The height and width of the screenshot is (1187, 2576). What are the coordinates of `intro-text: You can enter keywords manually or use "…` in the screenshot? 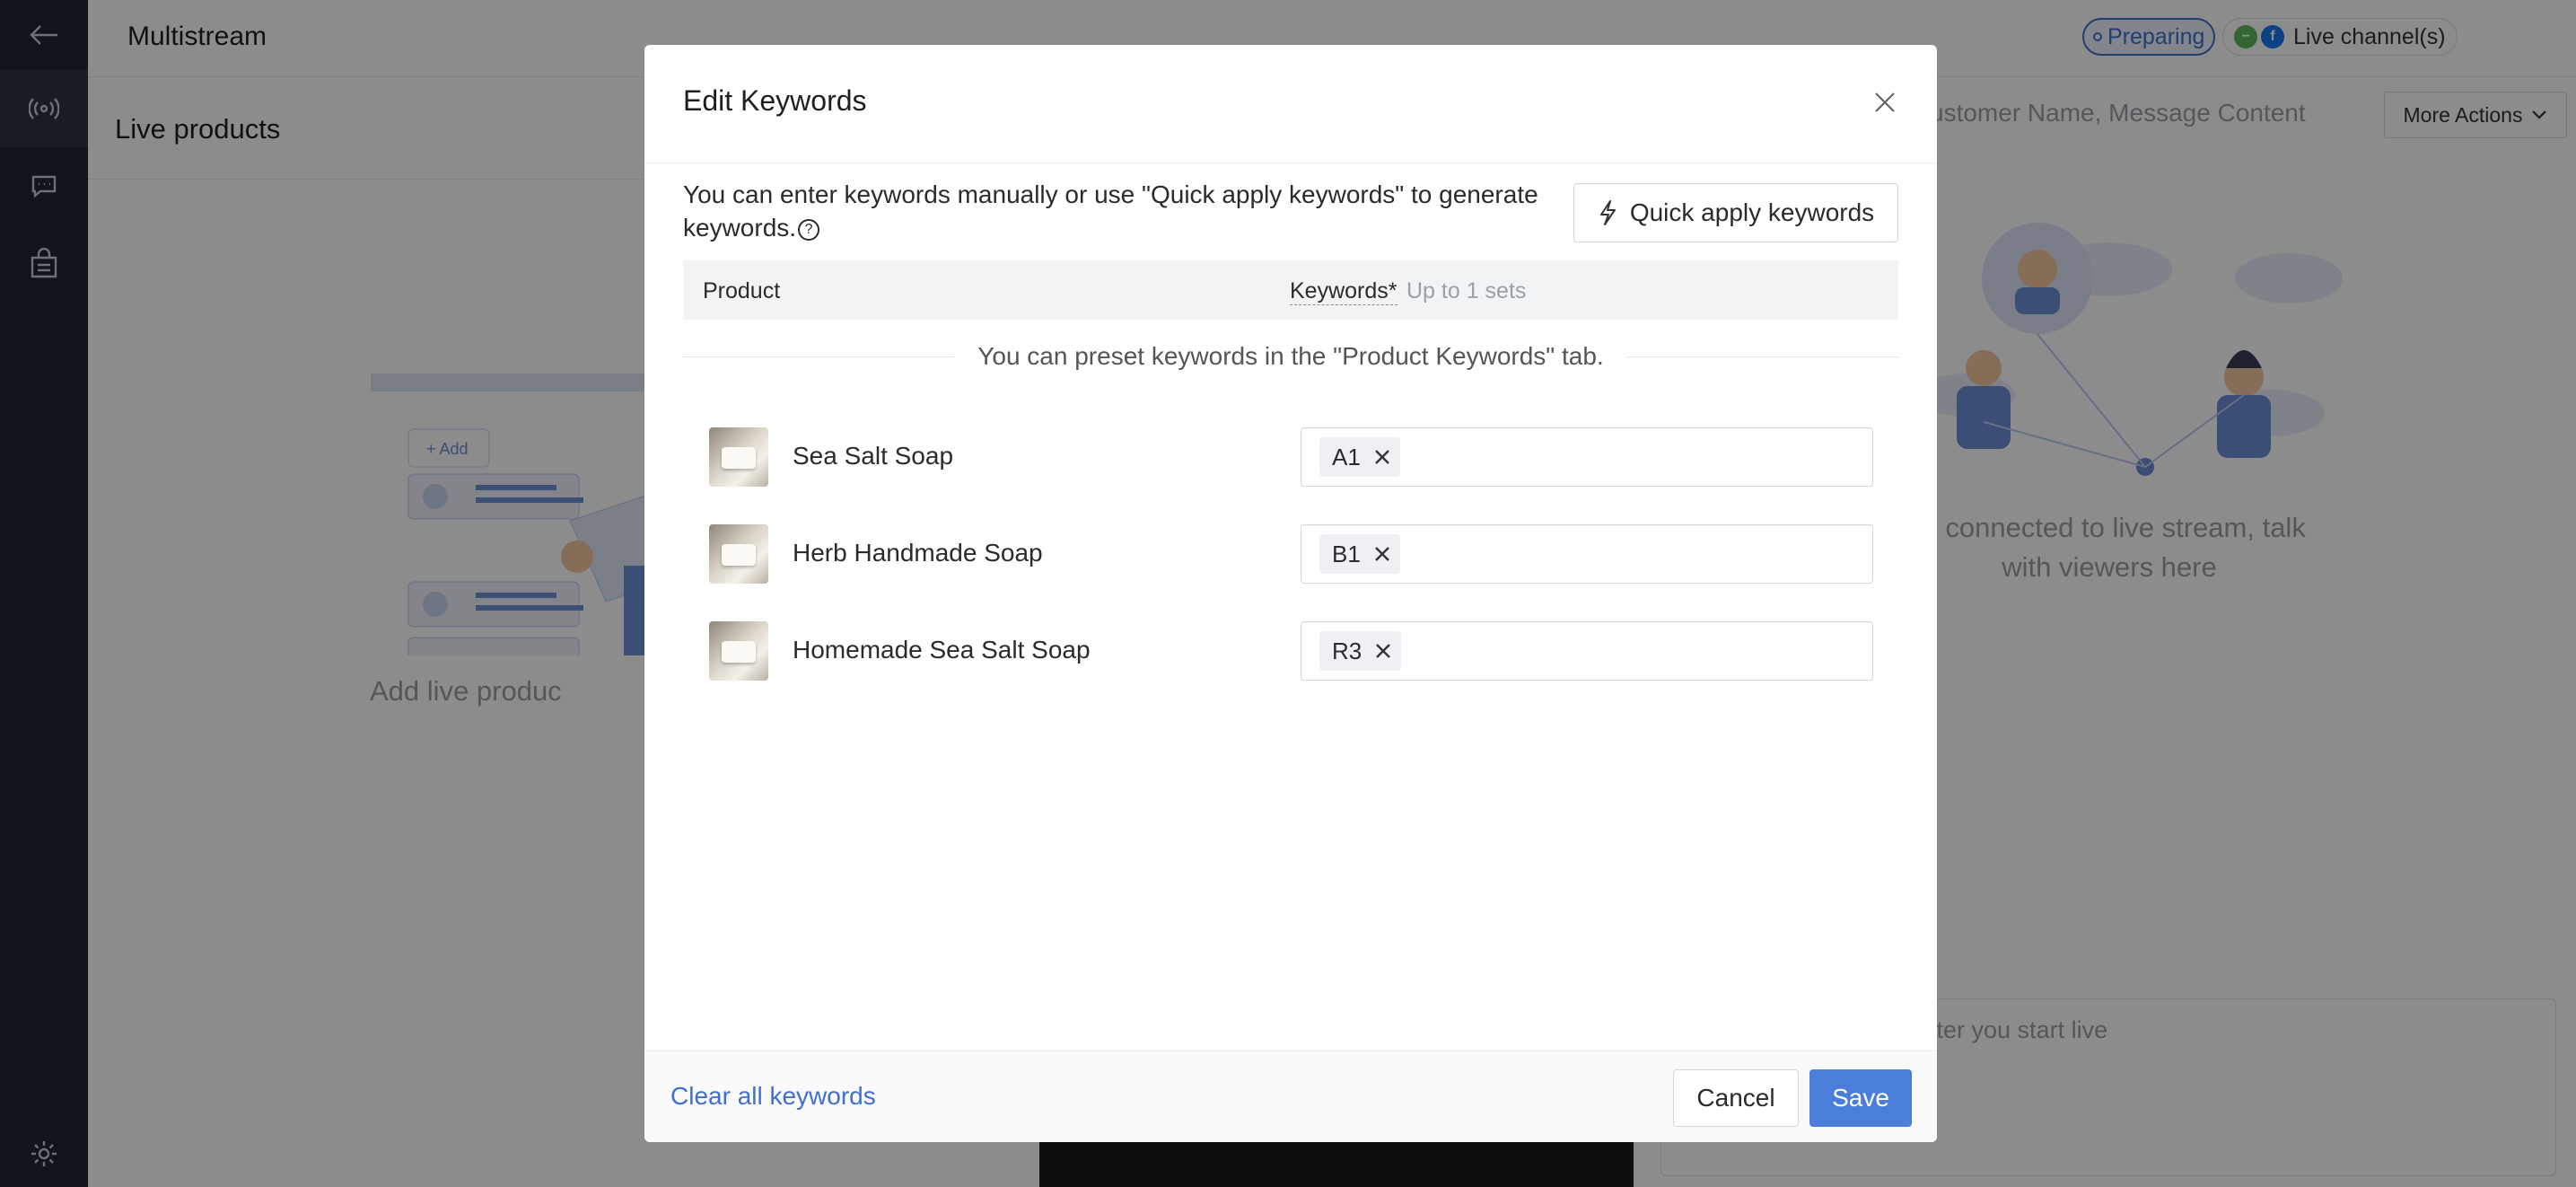 It's located at (1114, 211).